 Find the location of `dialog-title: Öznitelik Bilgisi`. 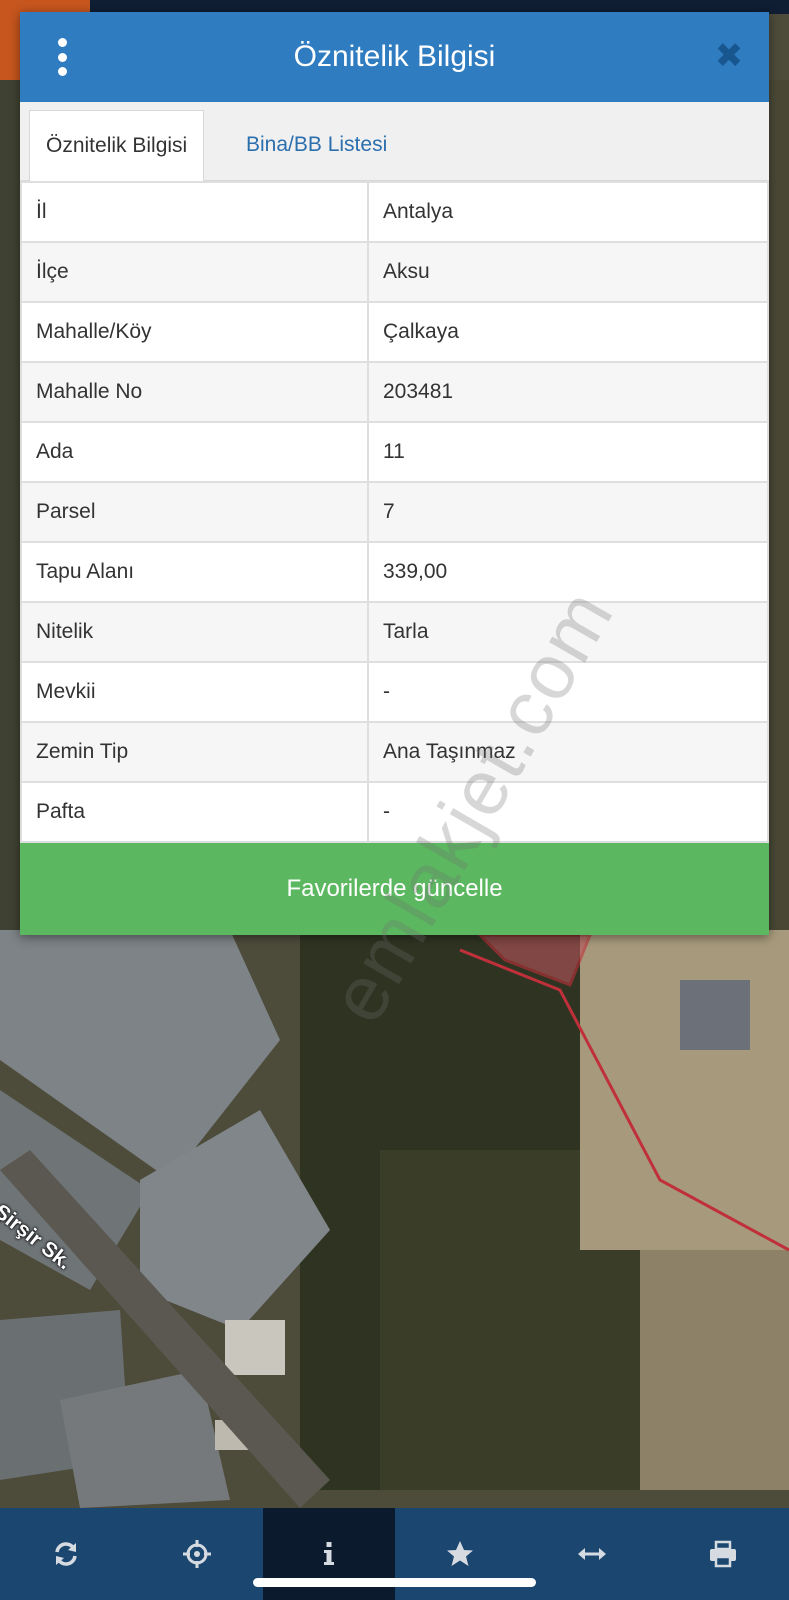

dialog-title: Öznitelik Bilgisi is located at coordinates (394, 56).